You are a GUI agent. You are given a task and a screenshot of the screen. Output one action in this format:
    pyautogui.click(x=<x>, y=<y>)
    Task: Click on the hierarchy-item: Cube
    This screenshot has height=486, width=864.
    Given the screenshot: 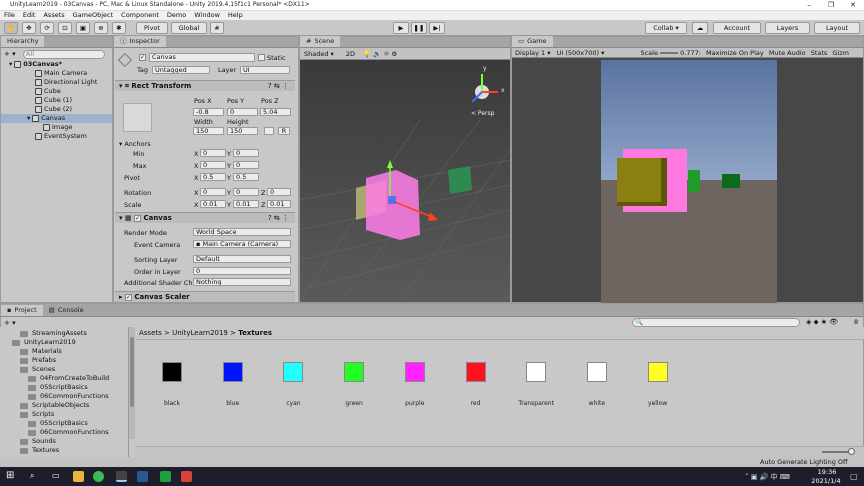 What is the action you would take?
    pyautogui.click(x=48, y=91)
    